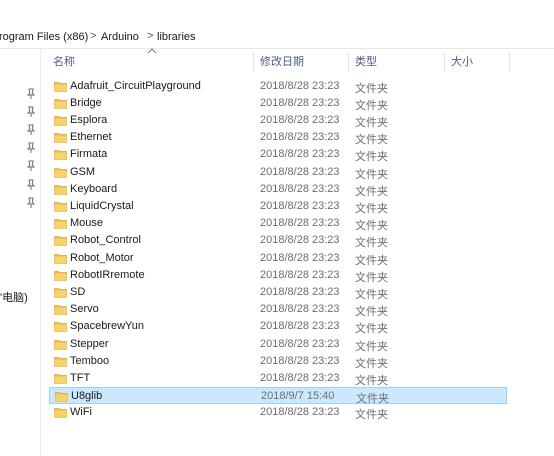 This screenshot has height=456, width=554. I want to click on file-row: Firmata 2018/8/28 23:23 文件夹, so click(278, 154).